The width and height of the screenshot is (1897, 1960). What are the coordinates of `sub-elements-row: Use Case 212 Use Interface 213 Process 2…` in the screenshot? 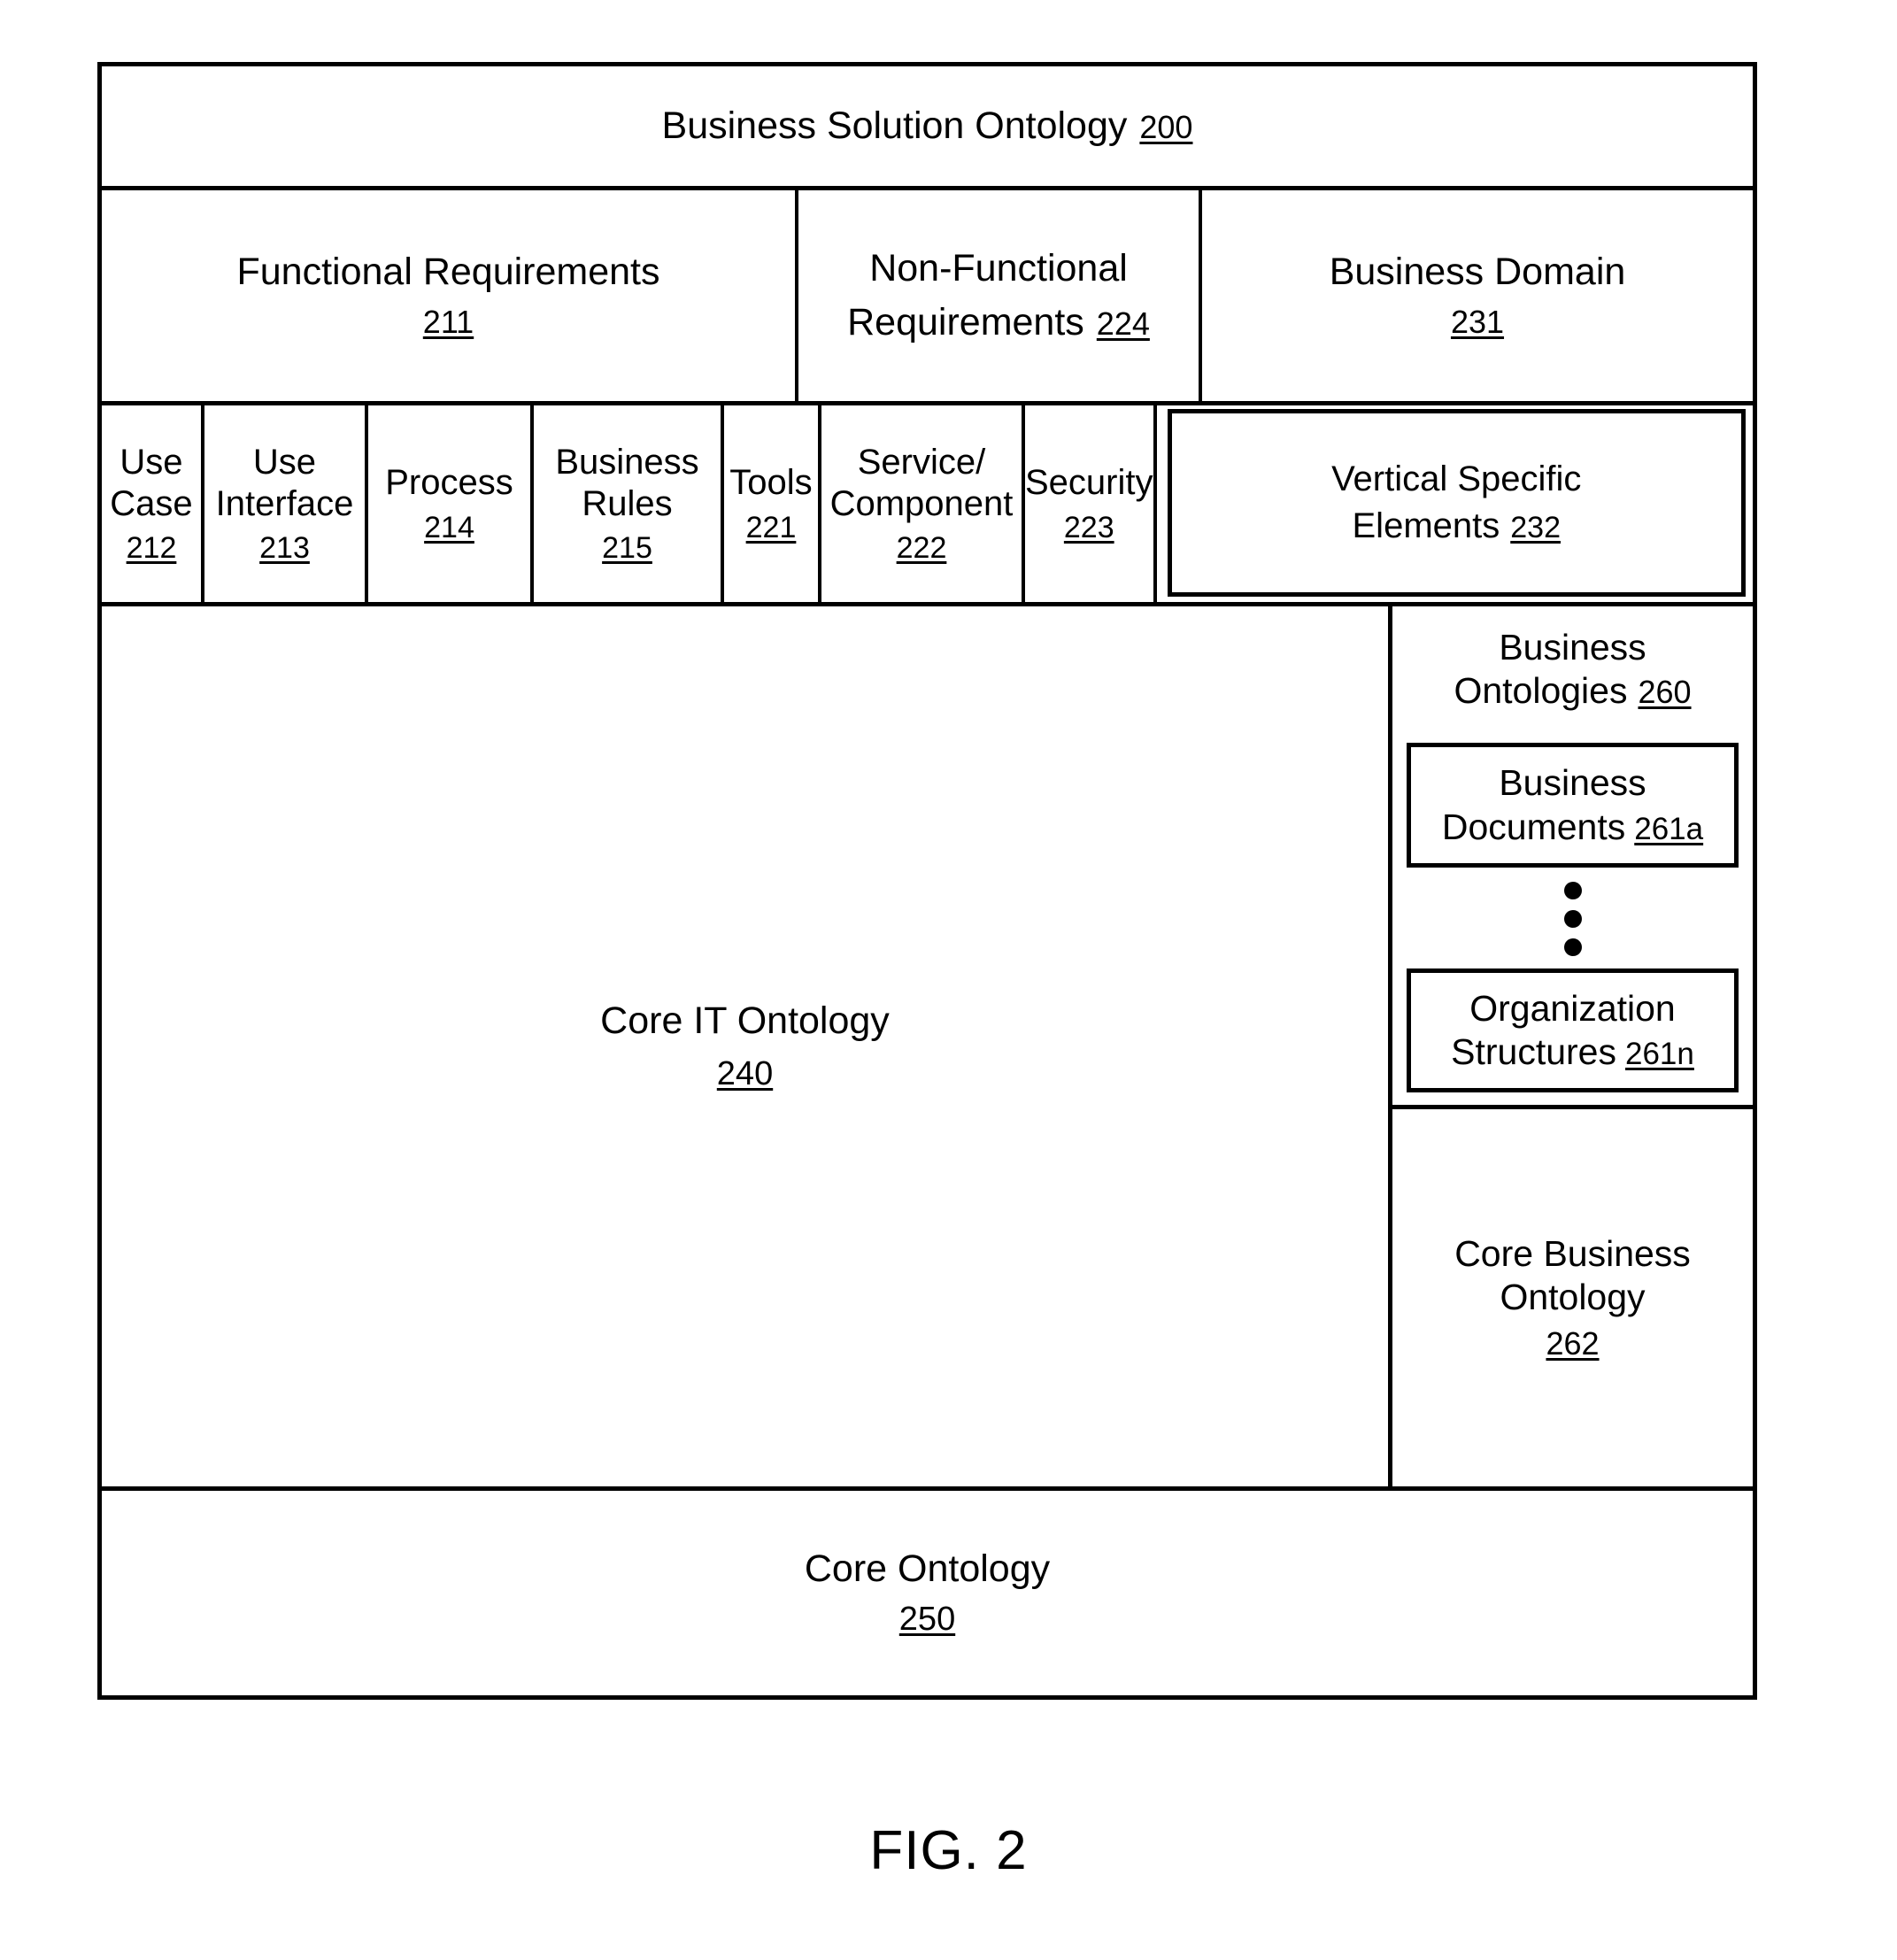 It's located at (928, 505).